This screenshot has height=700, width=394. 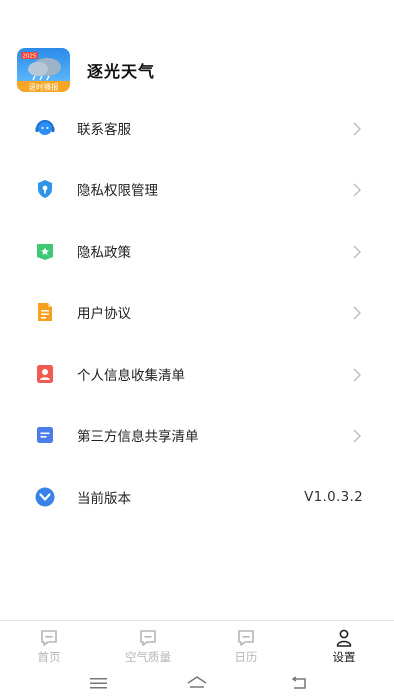 I want to click on tab-label: 设置, so click(x=344, y=657).